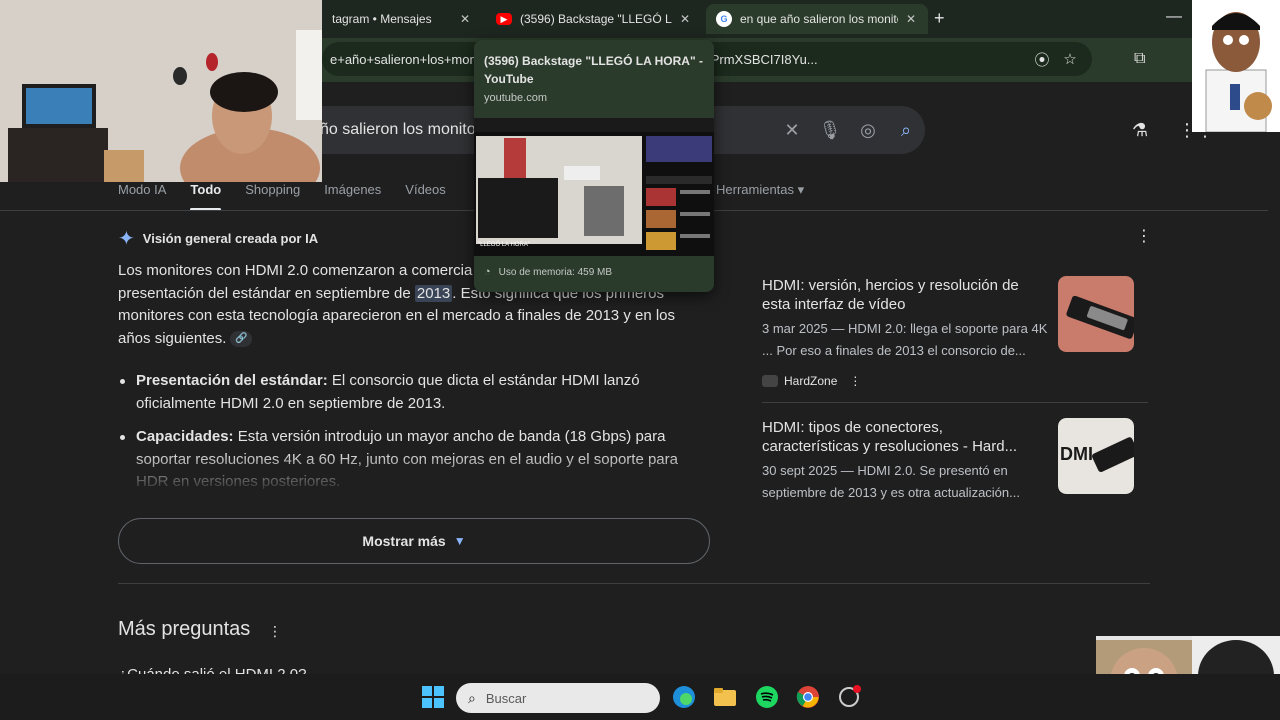 This screenshot has width=1280, height=720. Describe the element at coordinates (725, 697) in the screenshot. I see `file-explorer-icon` at that location.